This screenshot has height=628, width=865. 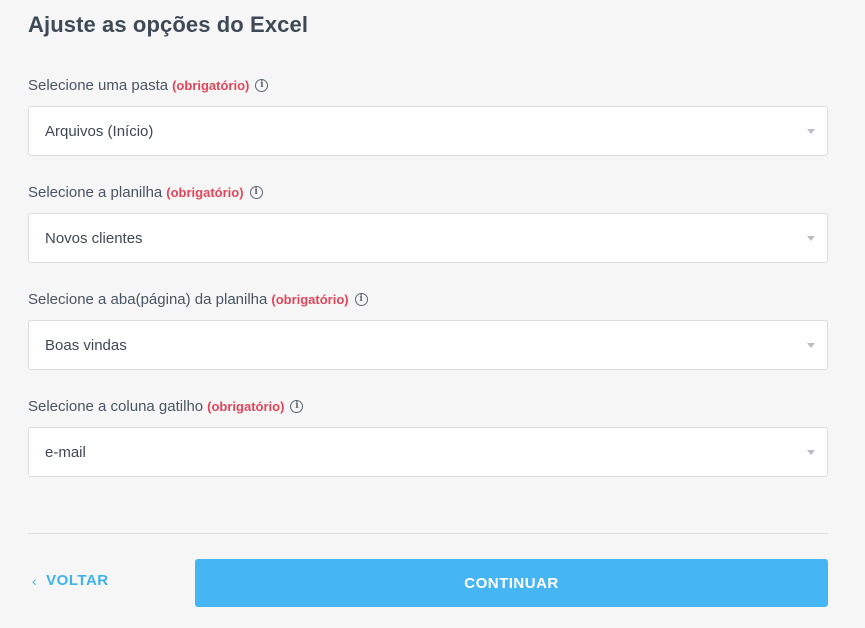 What do you see at coordinates (77, 580) in the screenshot?
I see `back-button-label: VOLTAR` at bounding box center [77, 580].